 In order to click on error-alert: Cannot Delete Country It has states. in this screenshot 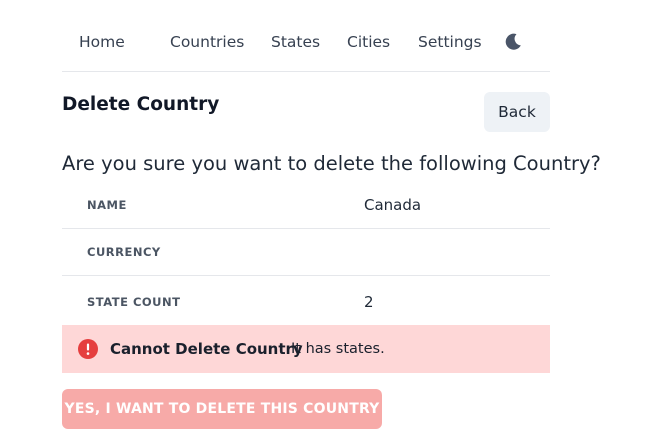, I will do `click(306, 349)`.